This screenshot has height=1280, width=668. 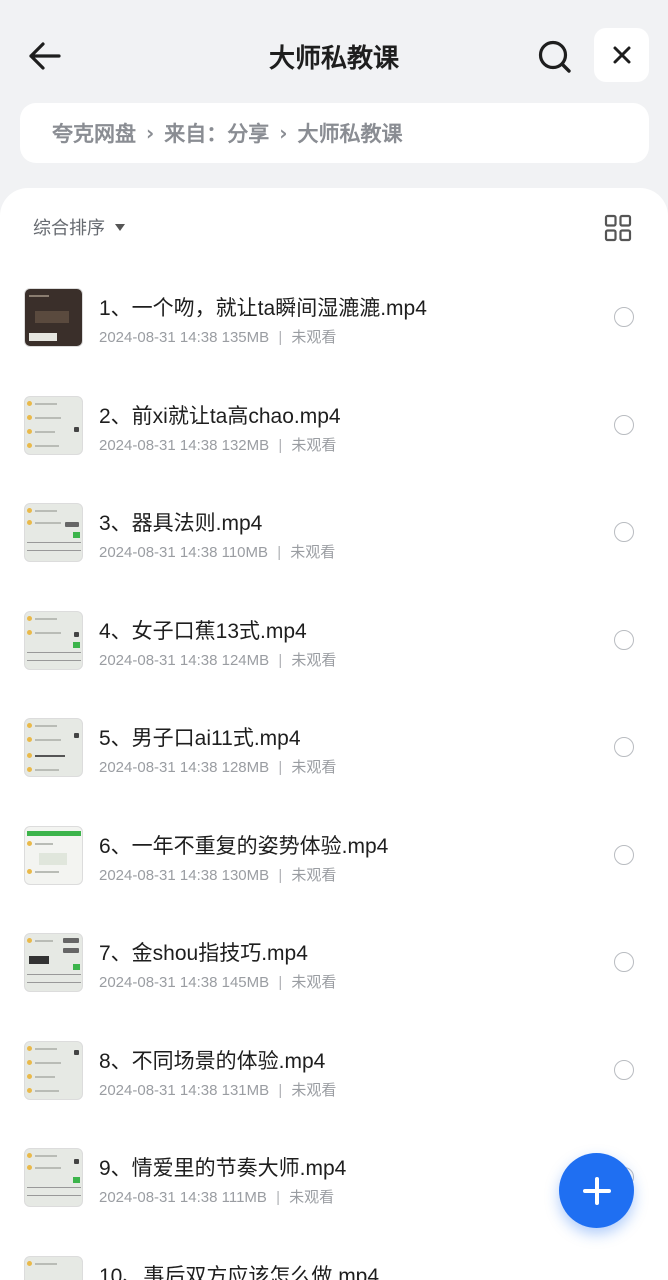 I want to click on breadcrumb: 夸克网盘 › 来自：分享 › 大师私教课, so click(x=334, y=133).